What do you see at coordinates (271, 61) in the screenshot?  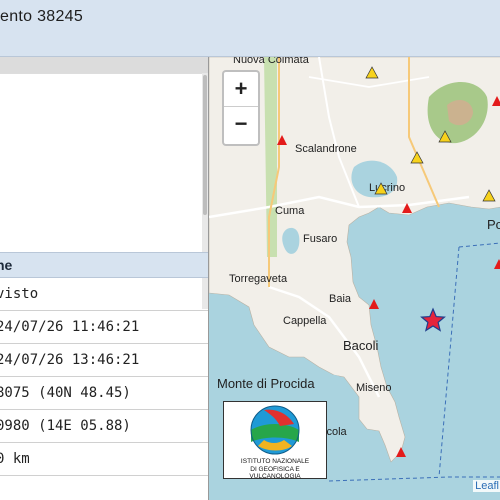 I see `label-nuova-colmata: Nuova Colmata` at bounding box center [271, 61].